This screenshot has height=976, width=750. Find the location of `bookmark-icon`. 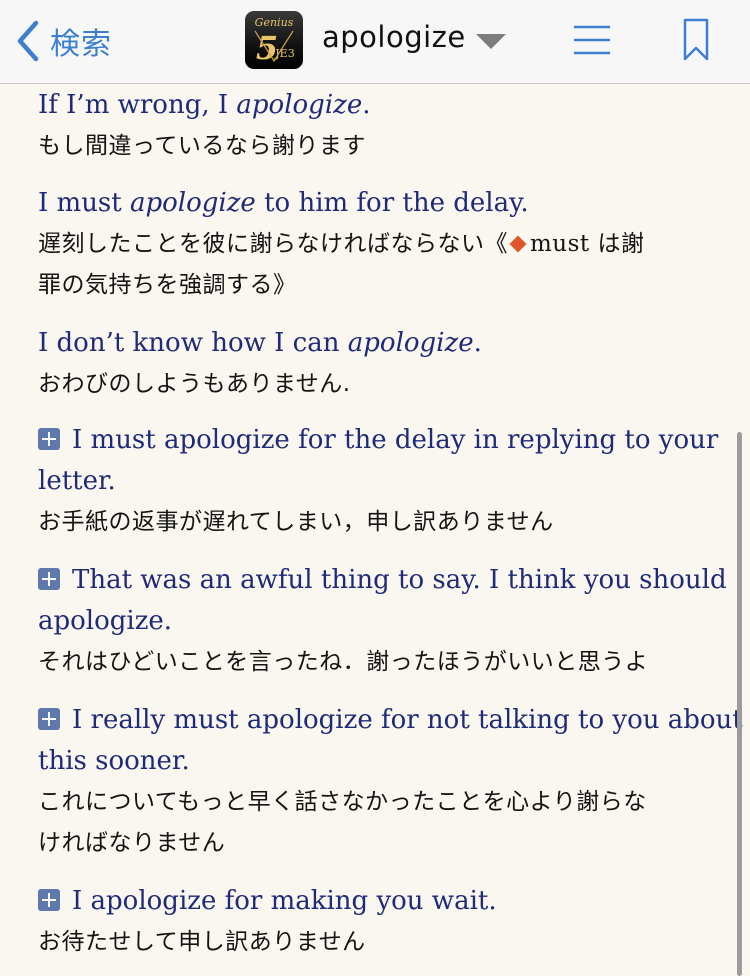

bookmark-icon is located at coordinates (696, 40).